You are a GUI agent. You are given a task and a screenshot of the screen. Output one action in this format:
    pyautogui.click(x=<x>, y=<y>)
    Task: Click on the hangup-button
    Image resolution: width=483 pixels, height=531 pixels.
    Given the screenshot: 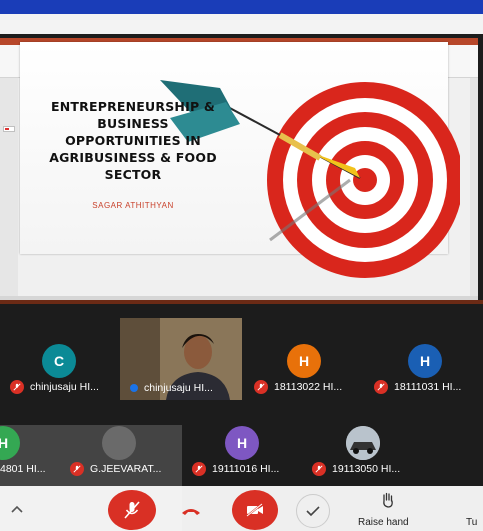 What is the action you would take?
    pyautogui.click(x=191, y=511)
    